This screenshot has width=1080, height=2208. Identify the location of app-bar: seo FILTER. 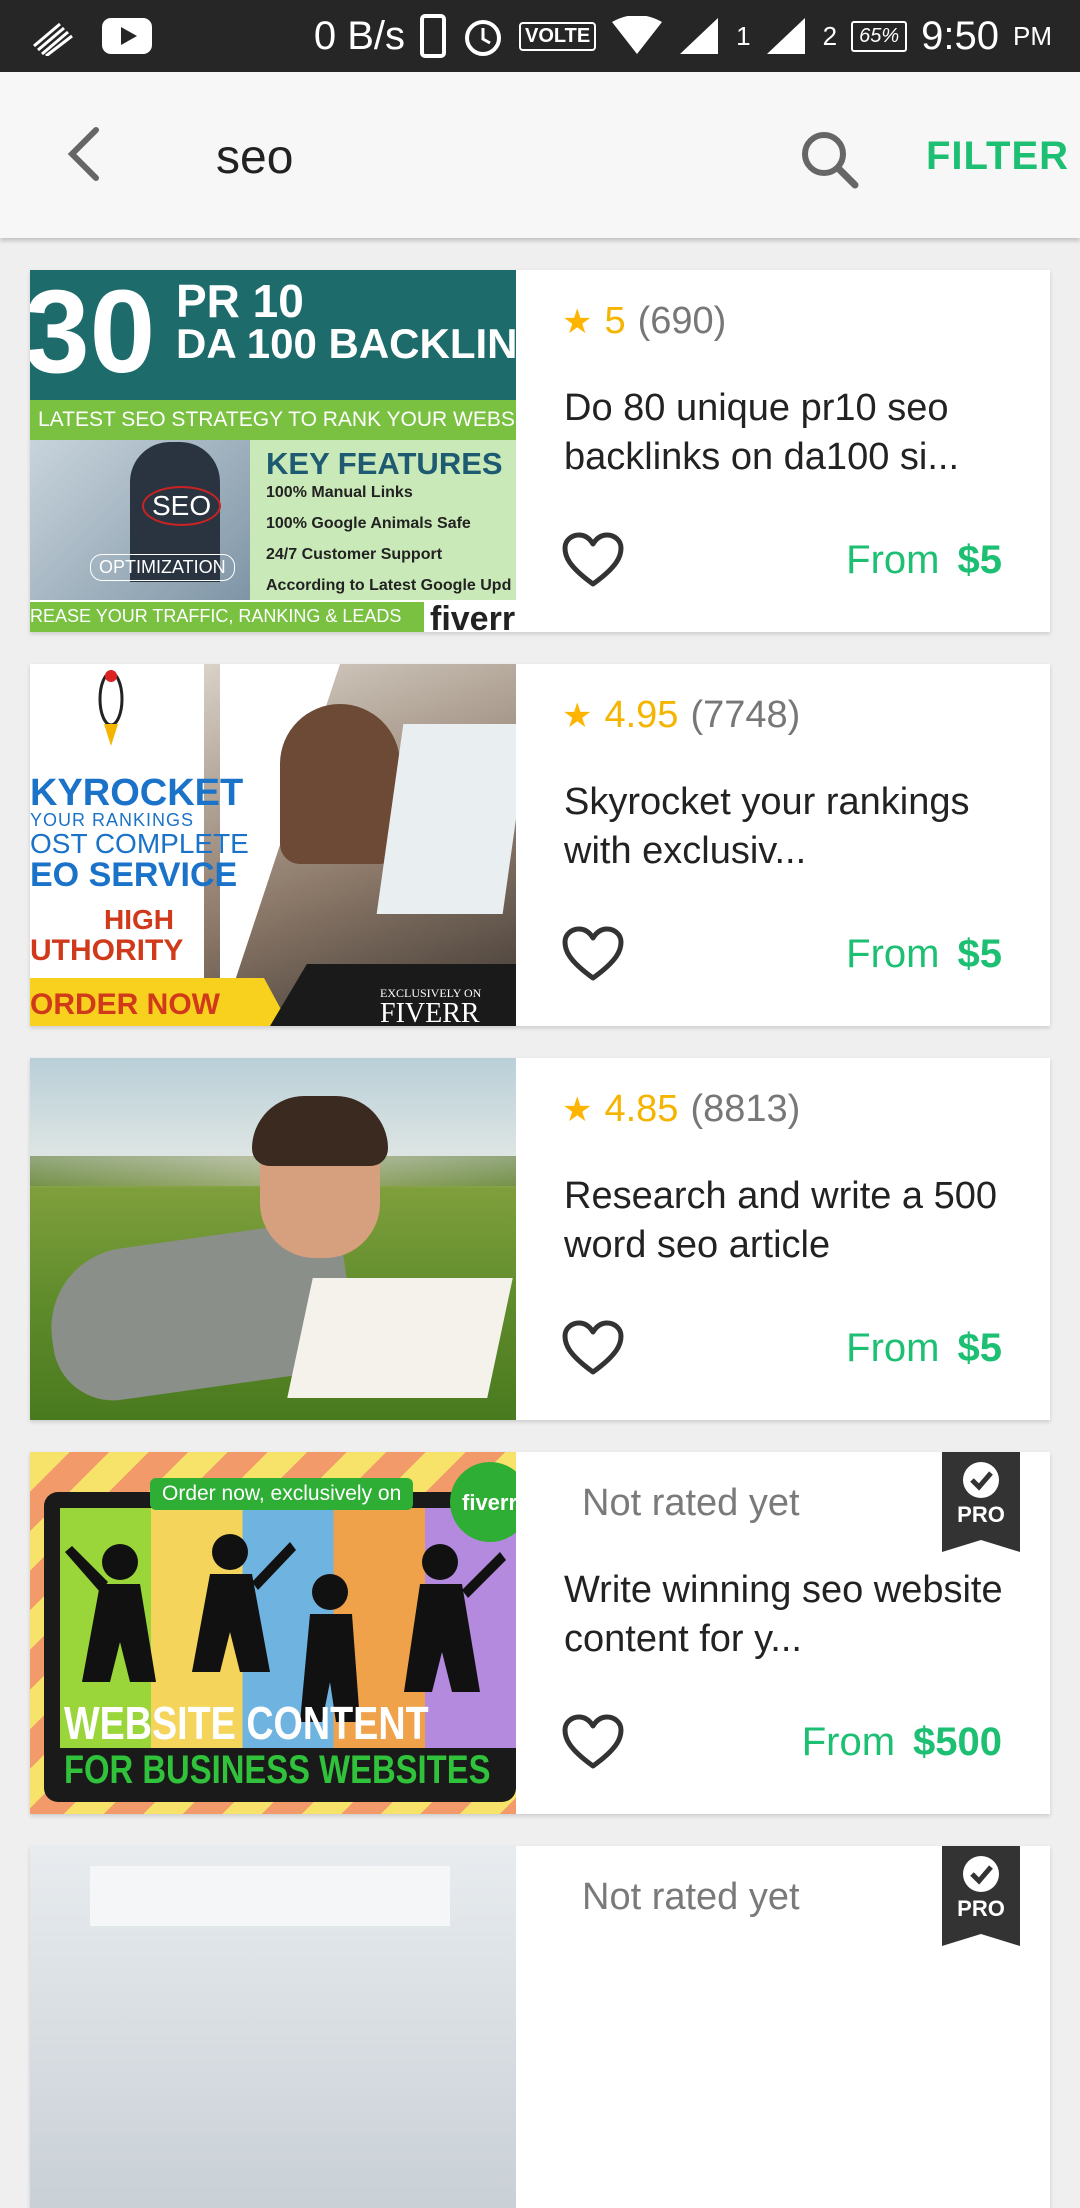
(540, 155).